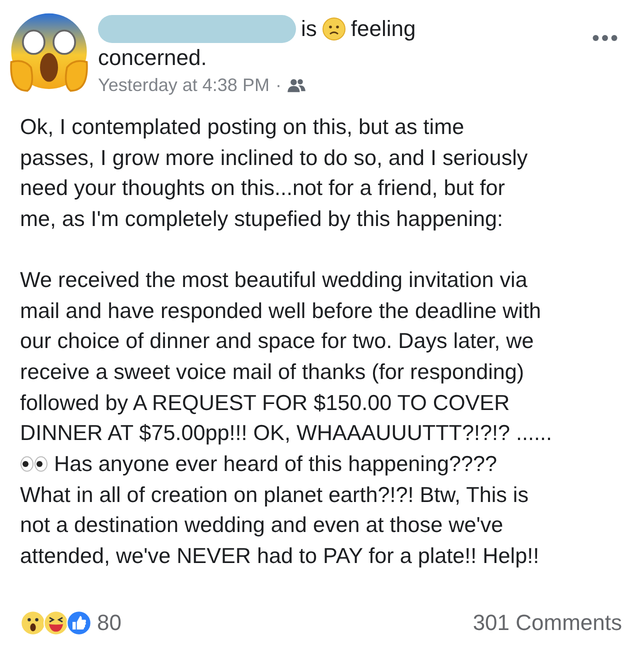 This screenshot has width=640, height=650. What do you see at coordinates (153, 58) in the screenshot?
I see `feeling-text: concerned.` at bounding box center [153, 58].